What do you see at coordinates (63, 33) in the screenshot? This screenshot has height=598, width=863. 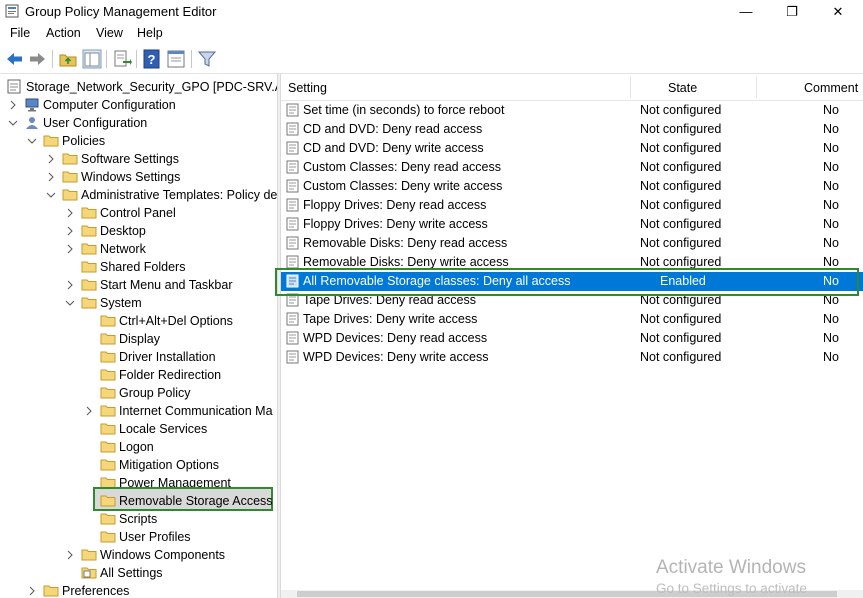 I see `menu-action: Action` at bounding box center [63, 33].